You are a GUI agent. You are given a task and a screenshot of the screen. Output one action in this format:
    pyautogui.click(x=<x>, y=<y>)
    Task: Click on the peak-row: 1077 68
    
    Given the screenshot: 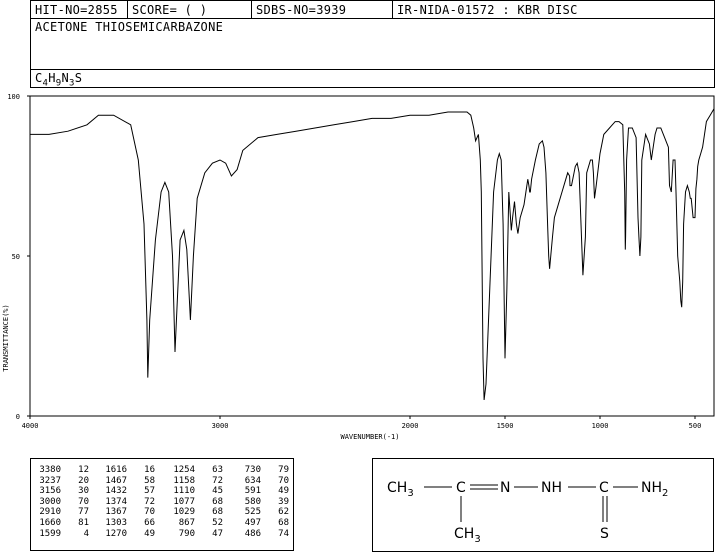 What is the action you would take?
    pyautogui.click(x=194, y=502)
    